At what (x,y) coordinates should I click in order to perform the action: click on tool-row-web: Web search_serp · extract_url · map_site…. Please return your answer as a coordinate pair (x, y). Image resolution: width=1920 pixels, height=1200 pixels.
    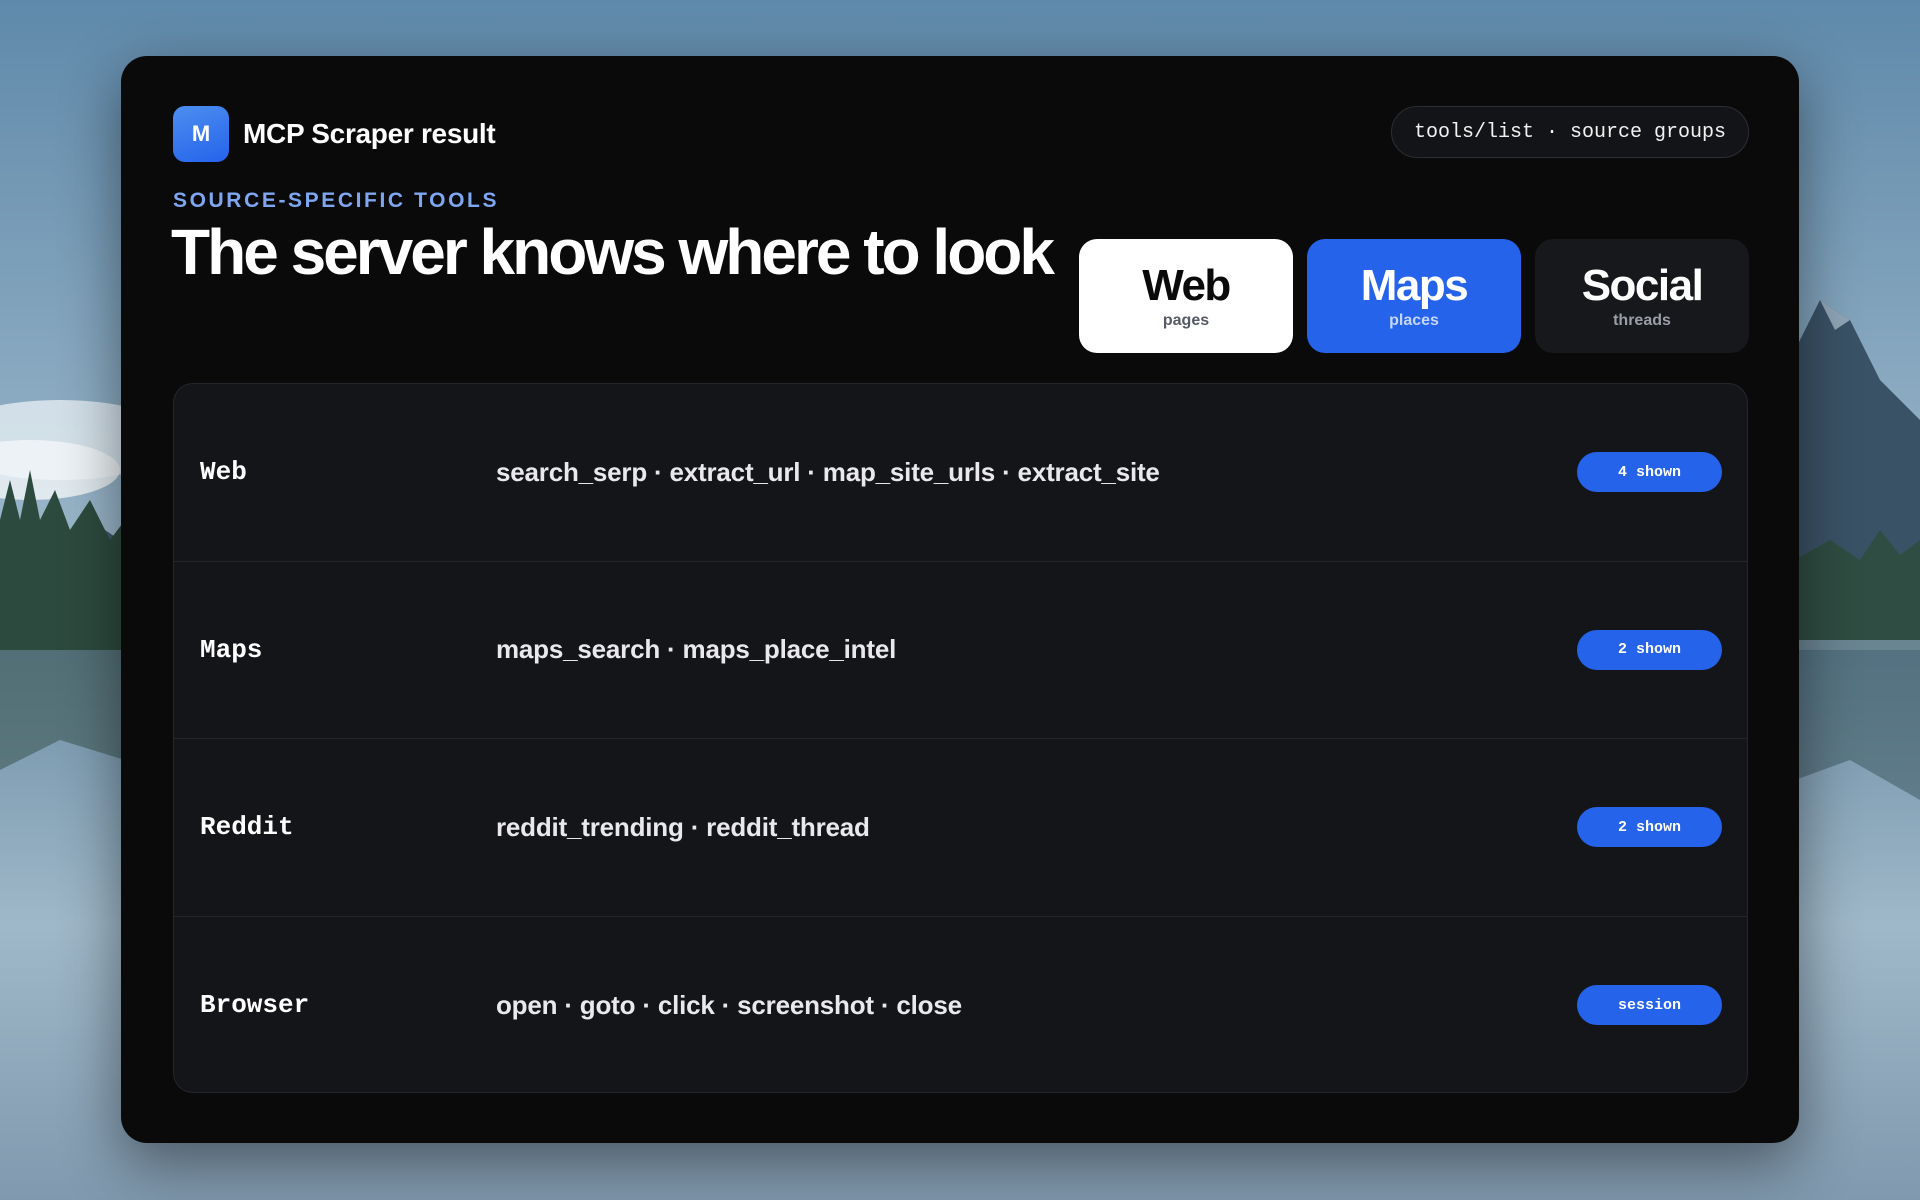
    Looking at the image, I should click on (960, 473).